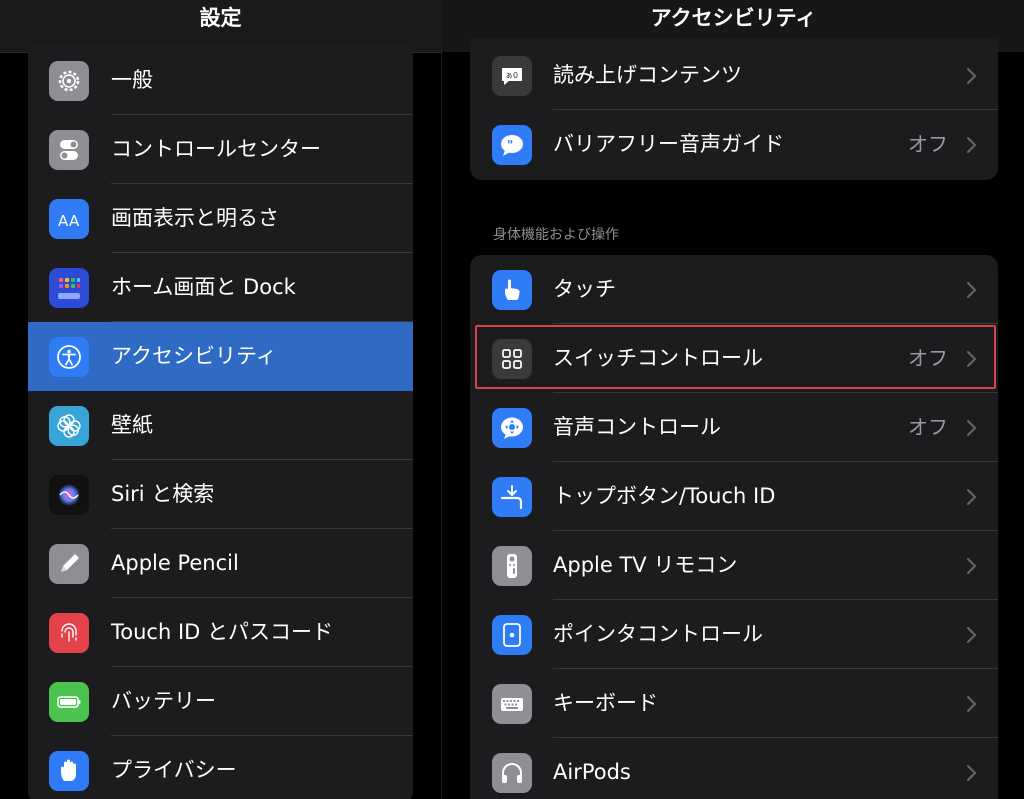 This screenshot has width=1024, height=799. Describe the element at coordinates (512, 290) in the screenshot. I see `touch-hand-icon` at that location.